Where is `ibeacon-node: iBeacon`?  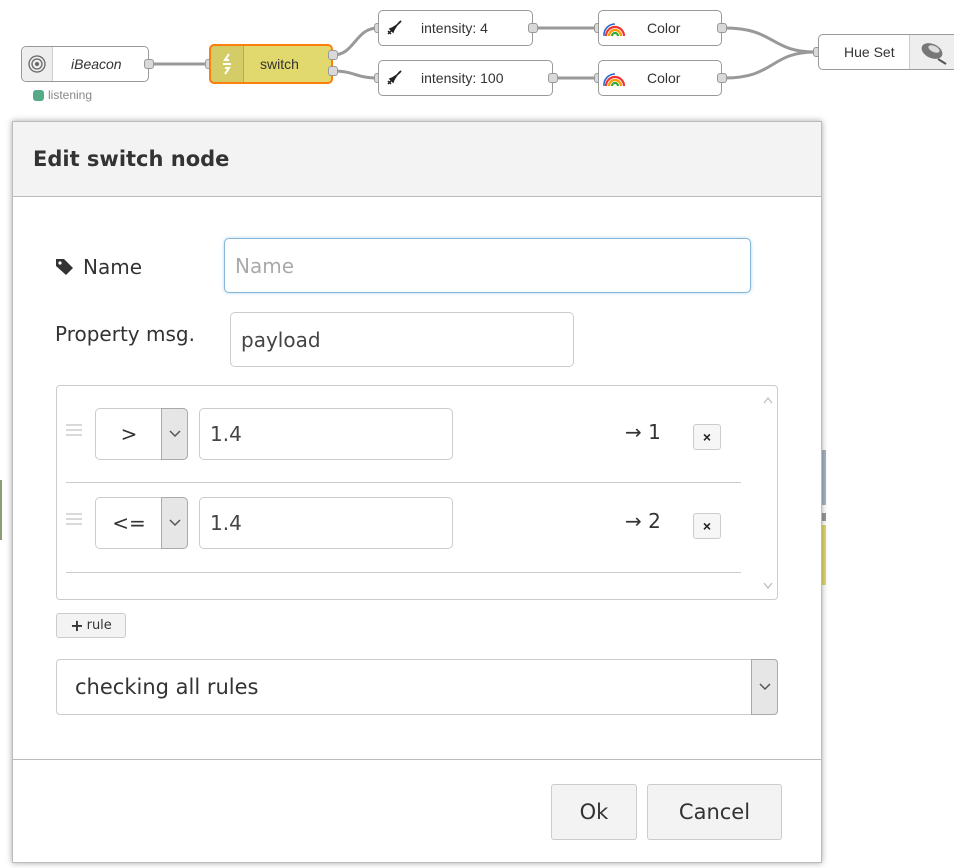 ibeacon-node: iBeacon is located at coordinates (85, 64).